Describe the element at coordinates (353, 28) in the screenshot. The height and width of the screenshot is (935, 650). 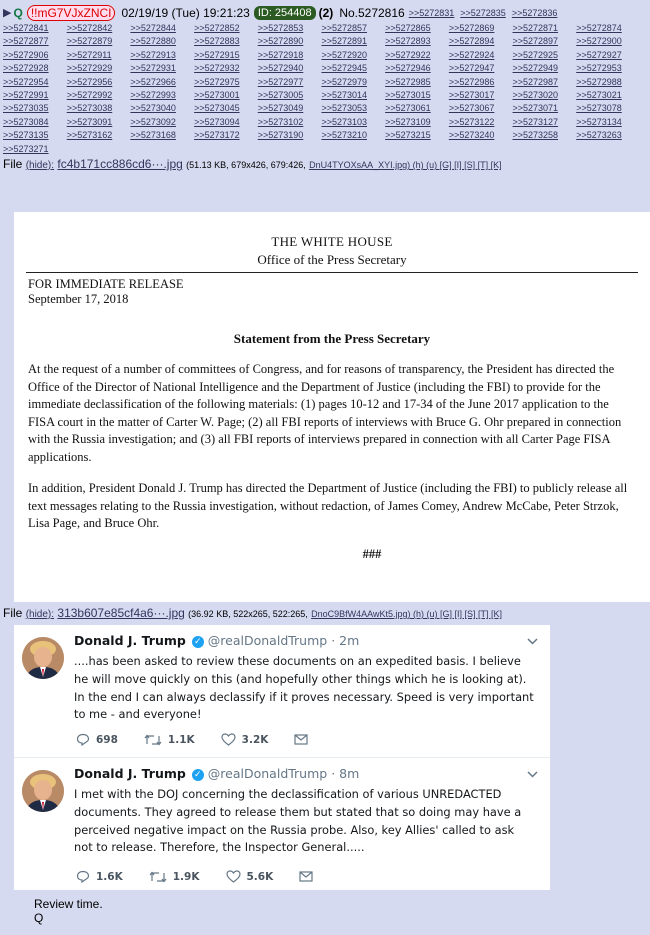
I see `backlink: >>5272857` at that location.